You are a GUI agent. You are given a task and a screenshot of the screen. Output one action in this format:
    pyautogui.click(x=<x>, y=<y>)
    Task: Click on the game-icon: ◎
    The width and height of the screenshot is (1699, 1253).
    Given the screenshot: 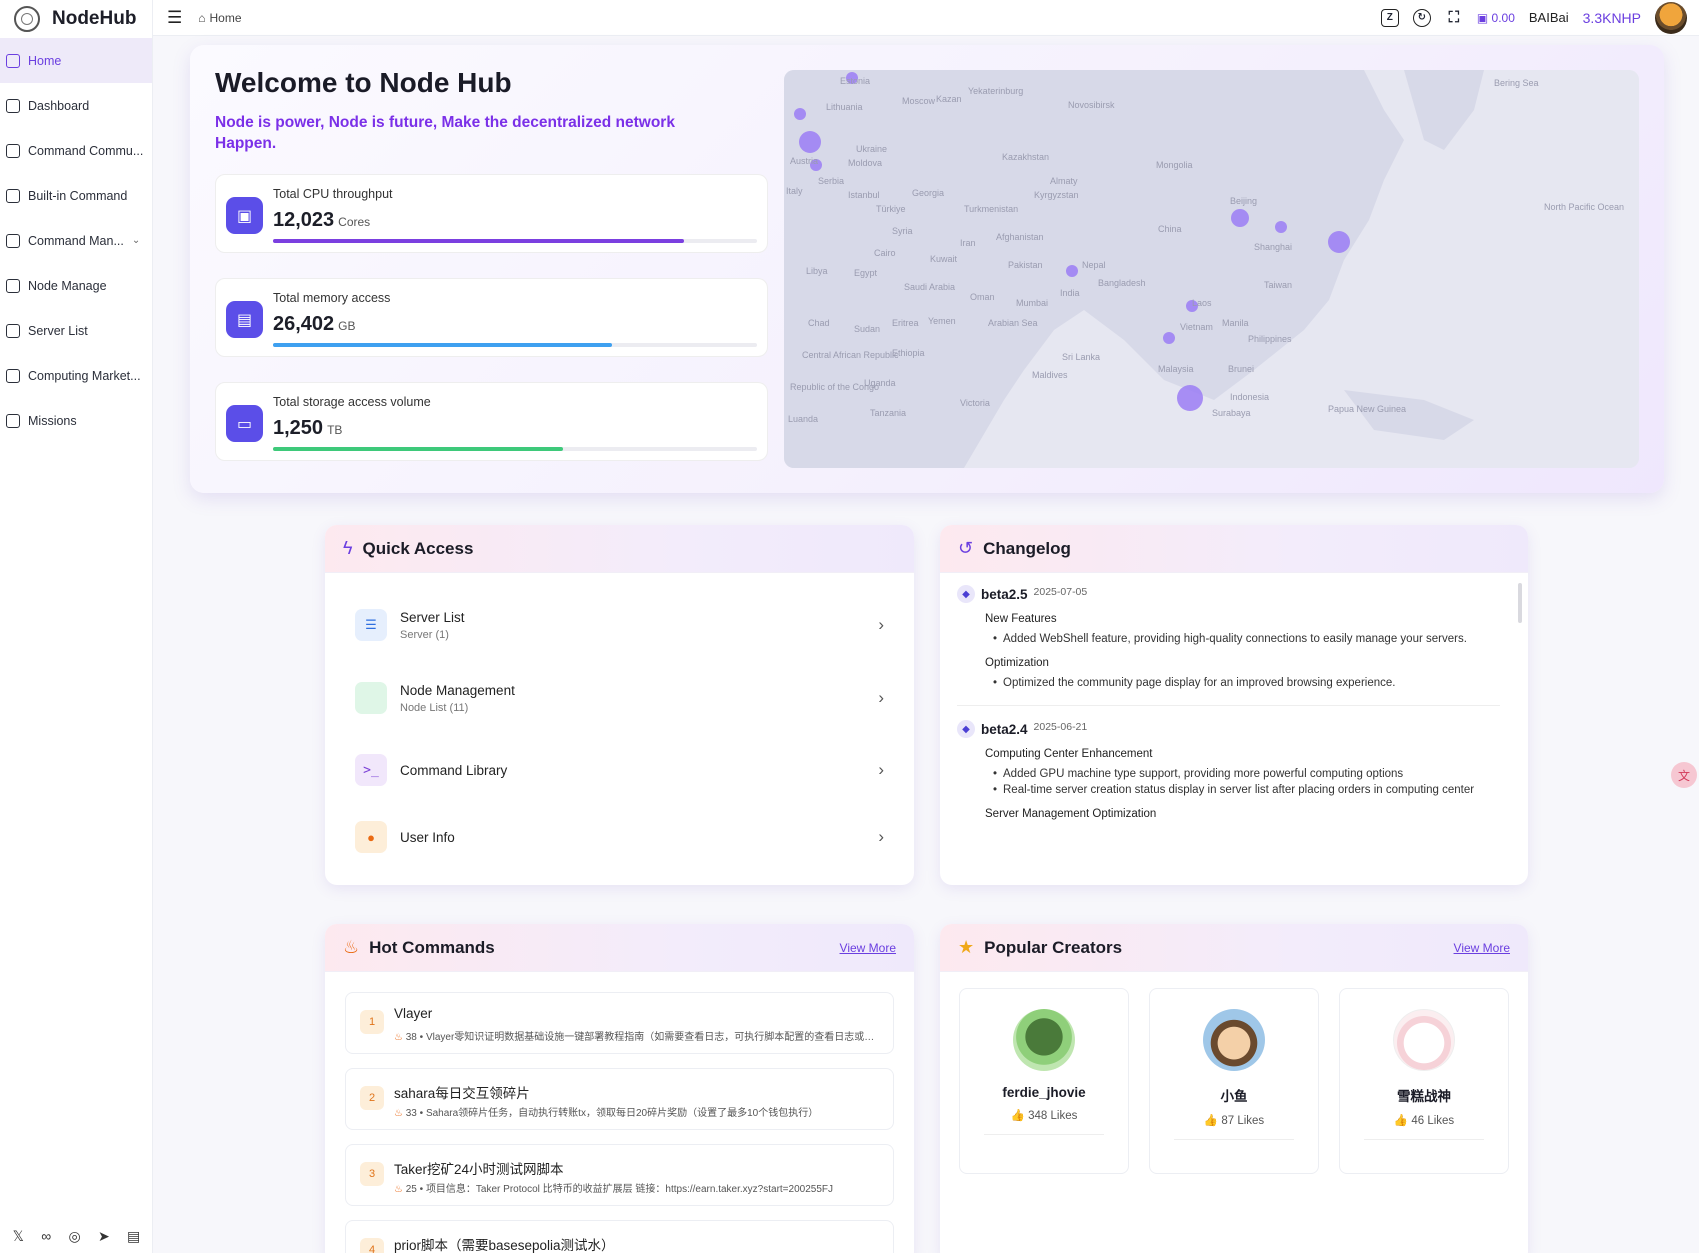 What is the action you would take?
    pyautogui.click(x=75, y=1236)
    